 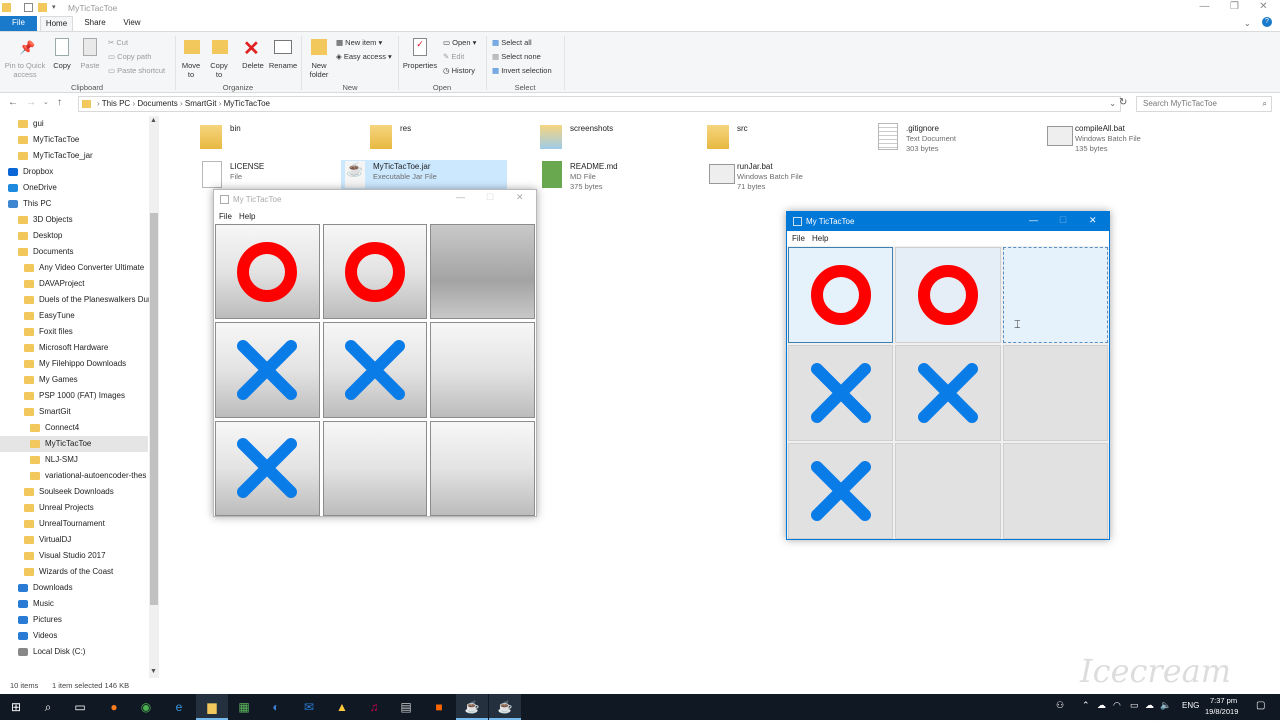 What do you see at coordinates (1190, 705) in the screenshot?
I see `language-indicator: ENG` at bounding box center [1190, 705].